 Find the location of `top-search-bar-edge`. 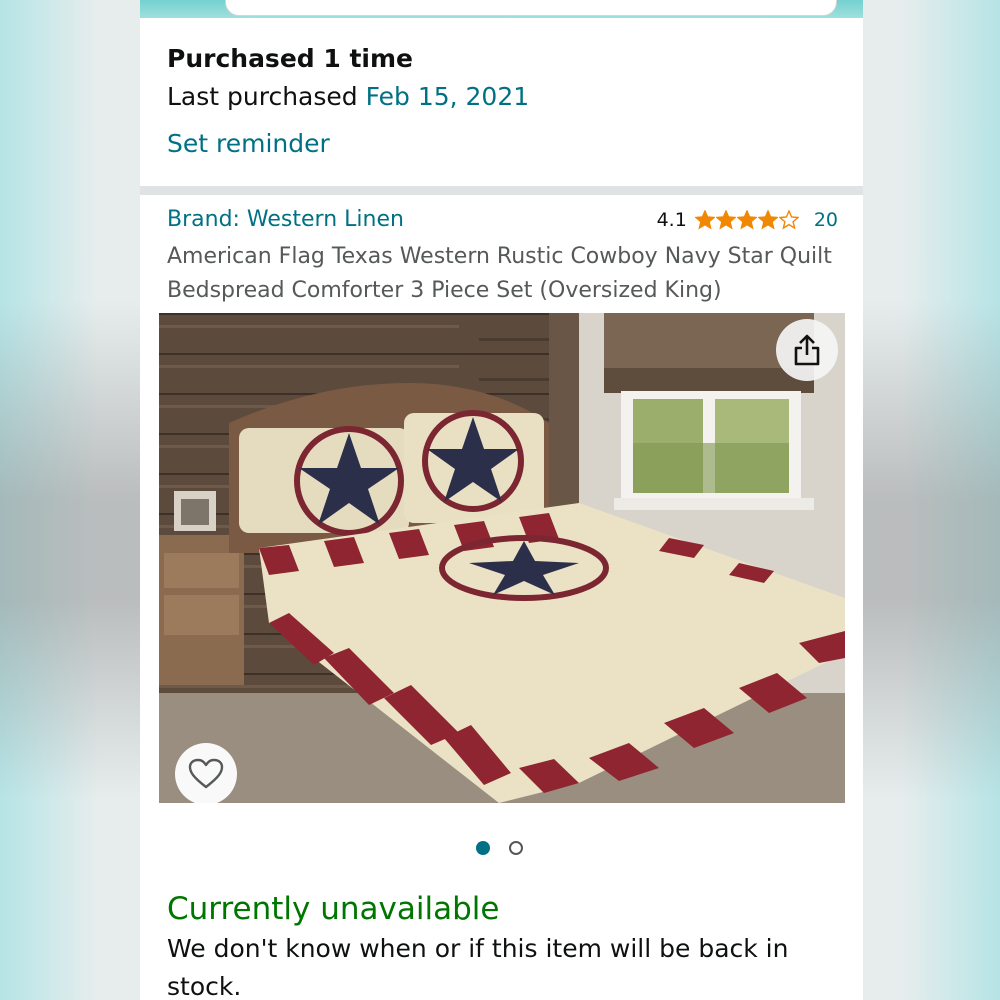

top-search-bar-edge is located at coordinates (531, 8).